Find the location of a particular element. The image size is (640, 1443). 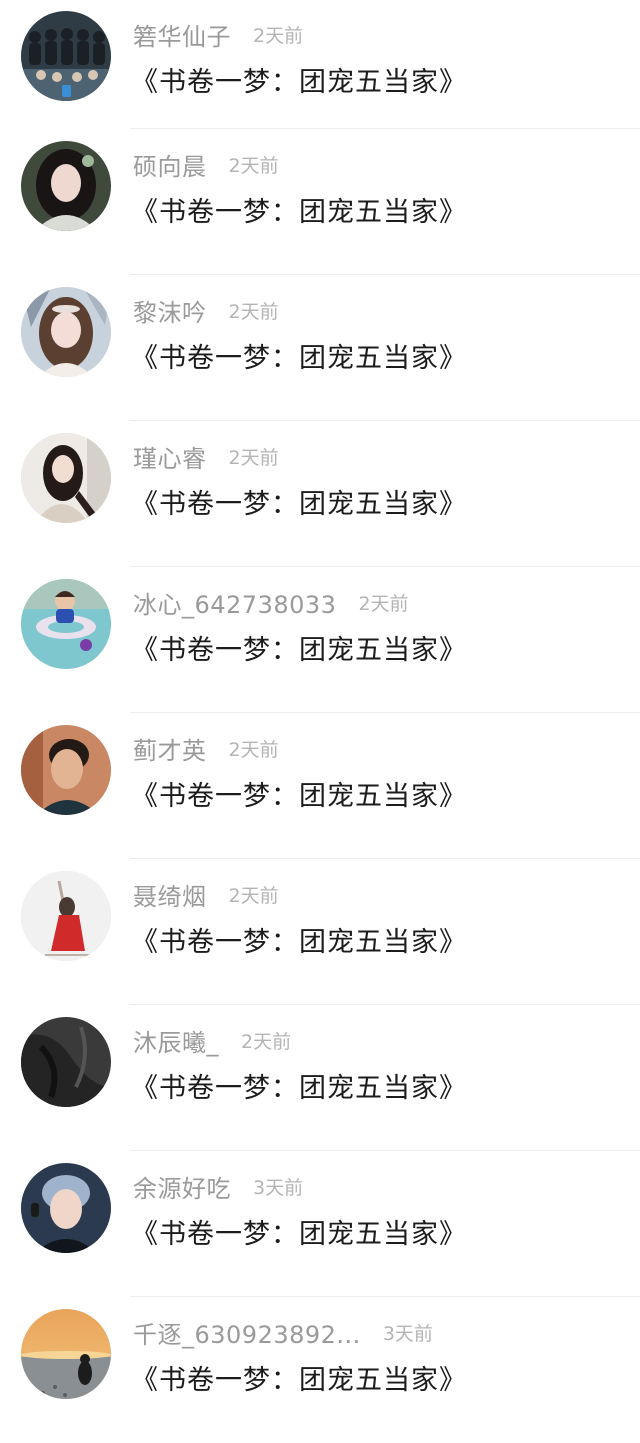

comment-meta: 蓟才英 2天前 is located at coordinates (206, 748).